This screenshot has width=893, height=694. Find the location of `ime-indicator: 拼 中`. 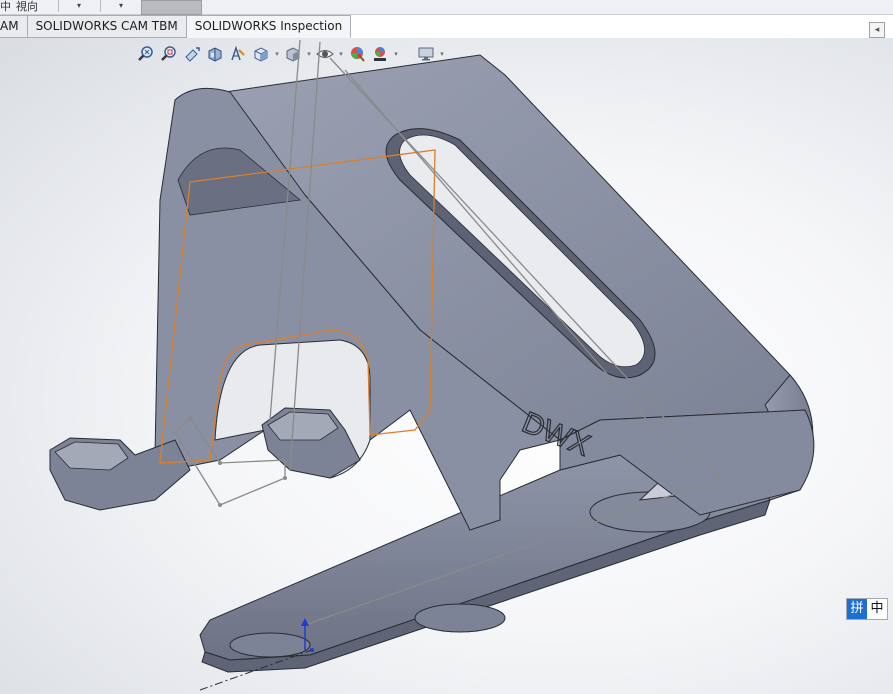

ime-indicator: 拼 中 is located at coordinates (867, 609).